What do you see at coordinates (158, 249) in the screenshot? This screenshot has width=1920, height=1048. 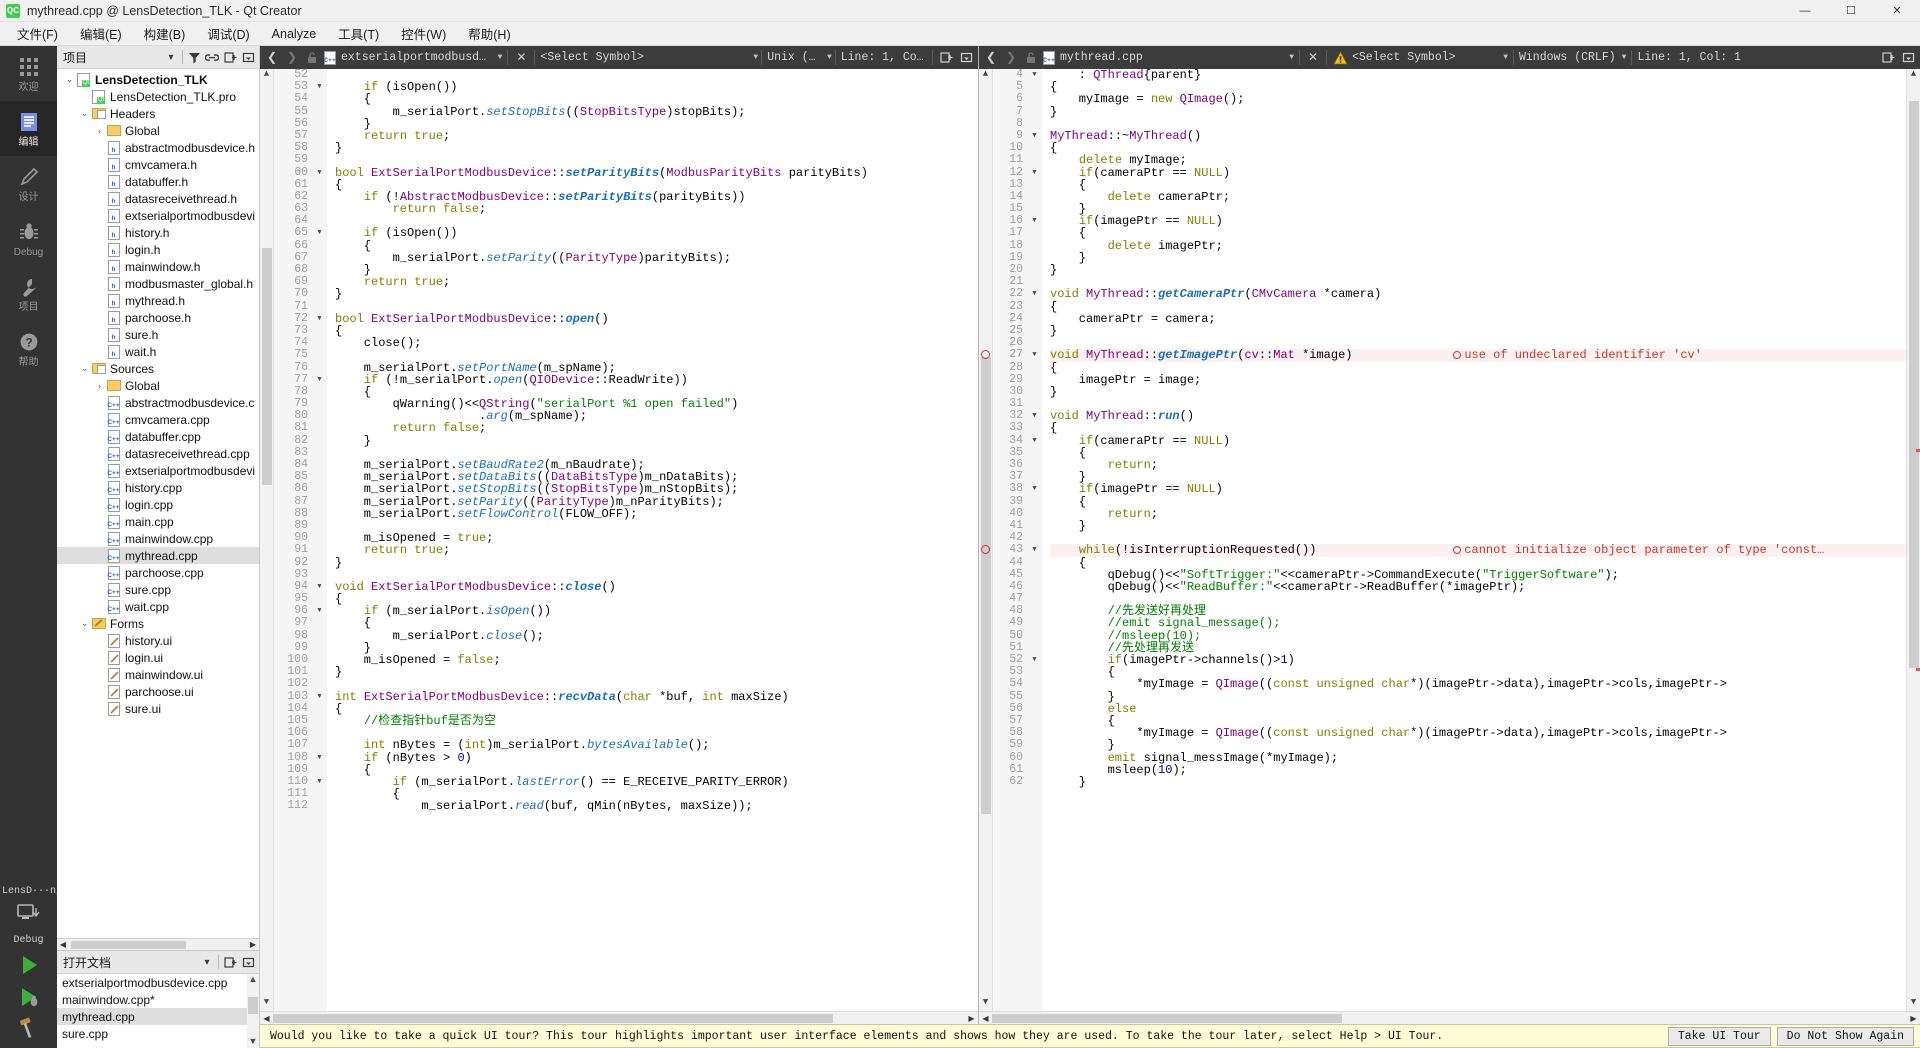 I see `tree-item-login-h: h login.h` at bounding box center [158, 249].